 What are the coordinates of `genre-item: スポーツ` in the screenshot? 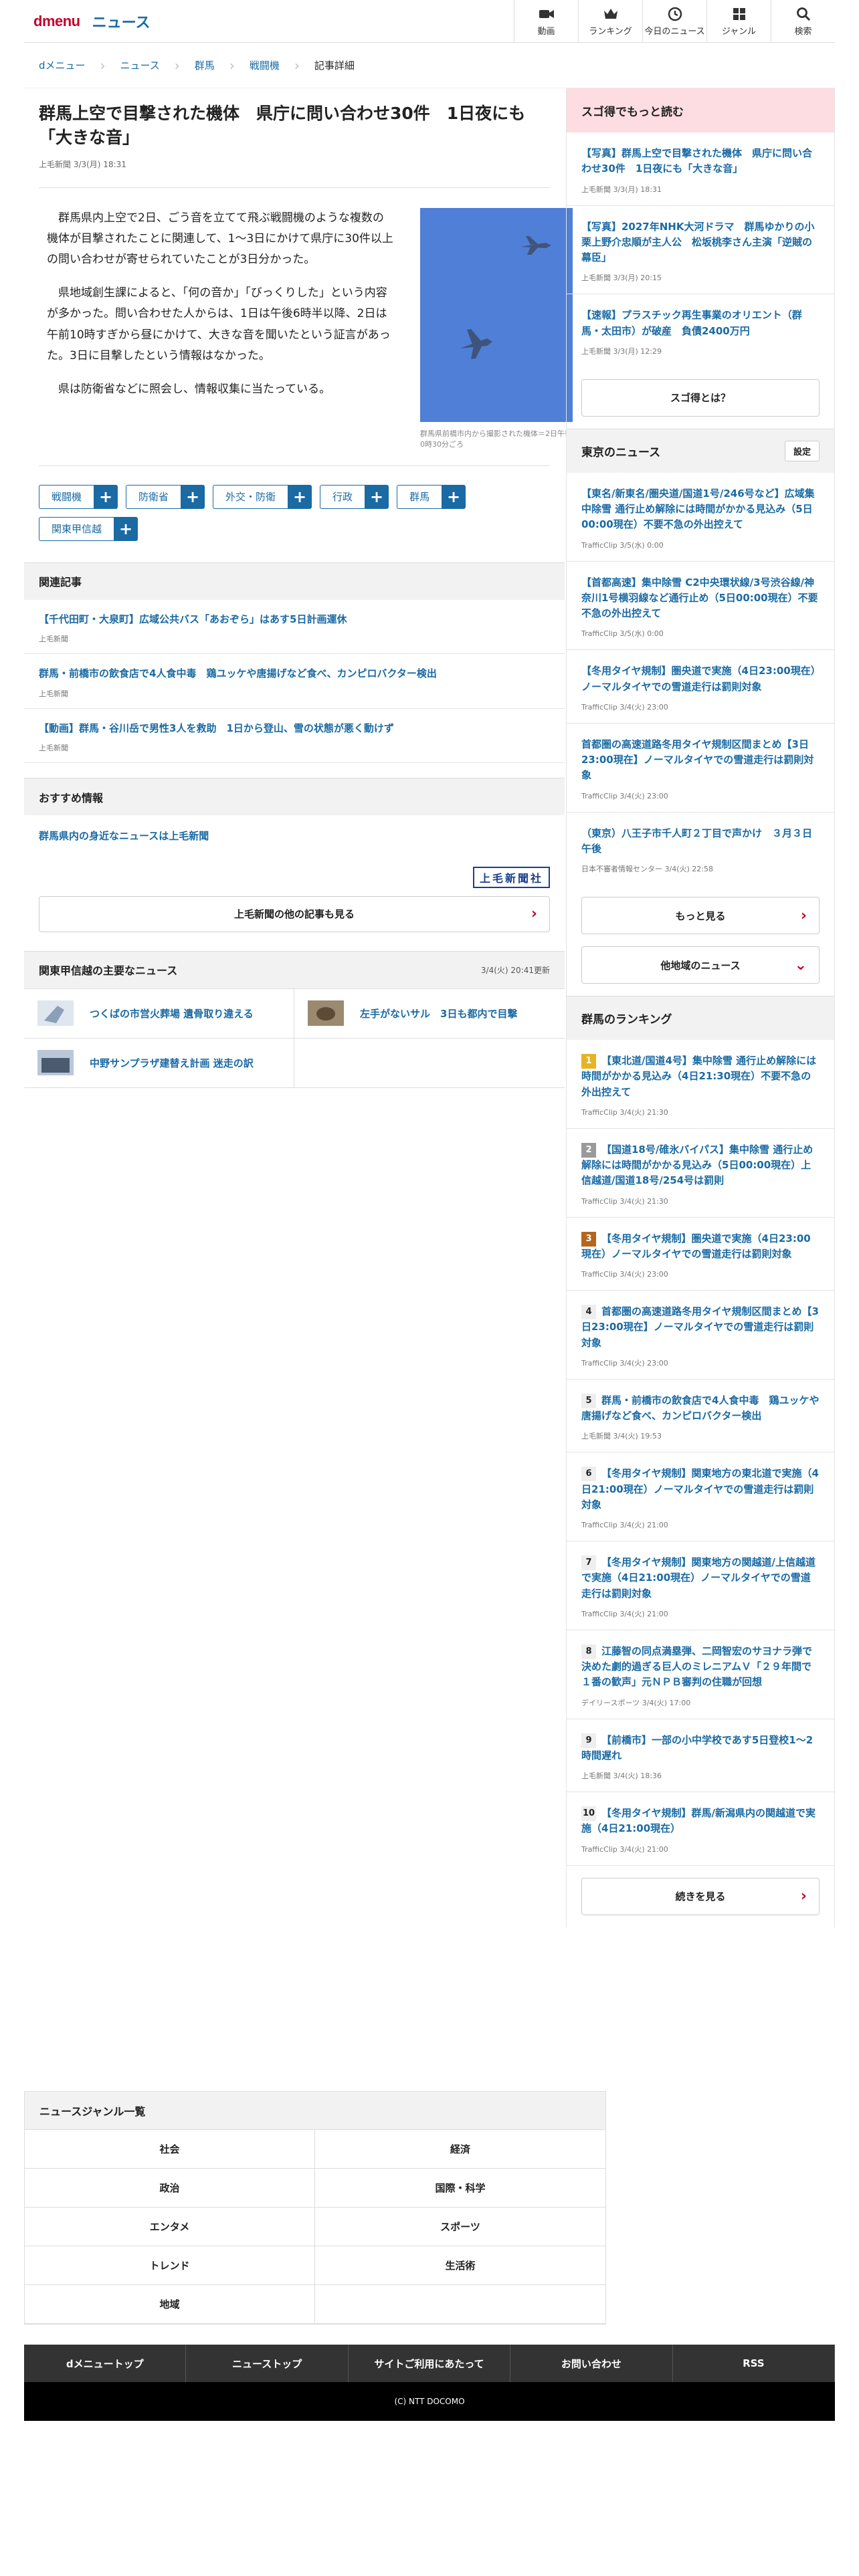 It's located at (460, 2227).